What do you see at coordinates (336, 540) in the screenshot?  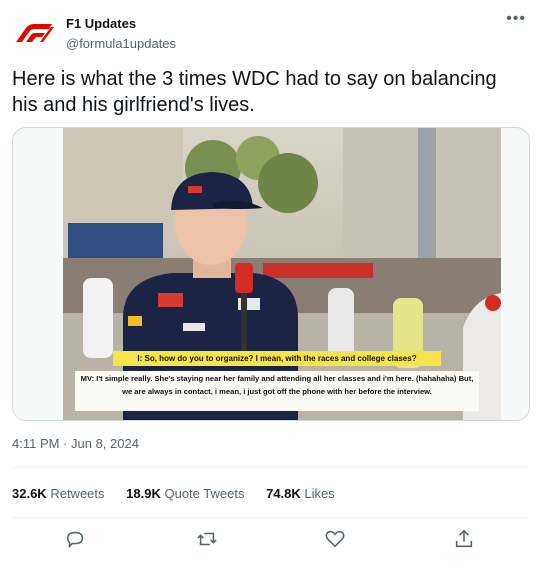 I see `like-icon` at bounding box center [336, 540].